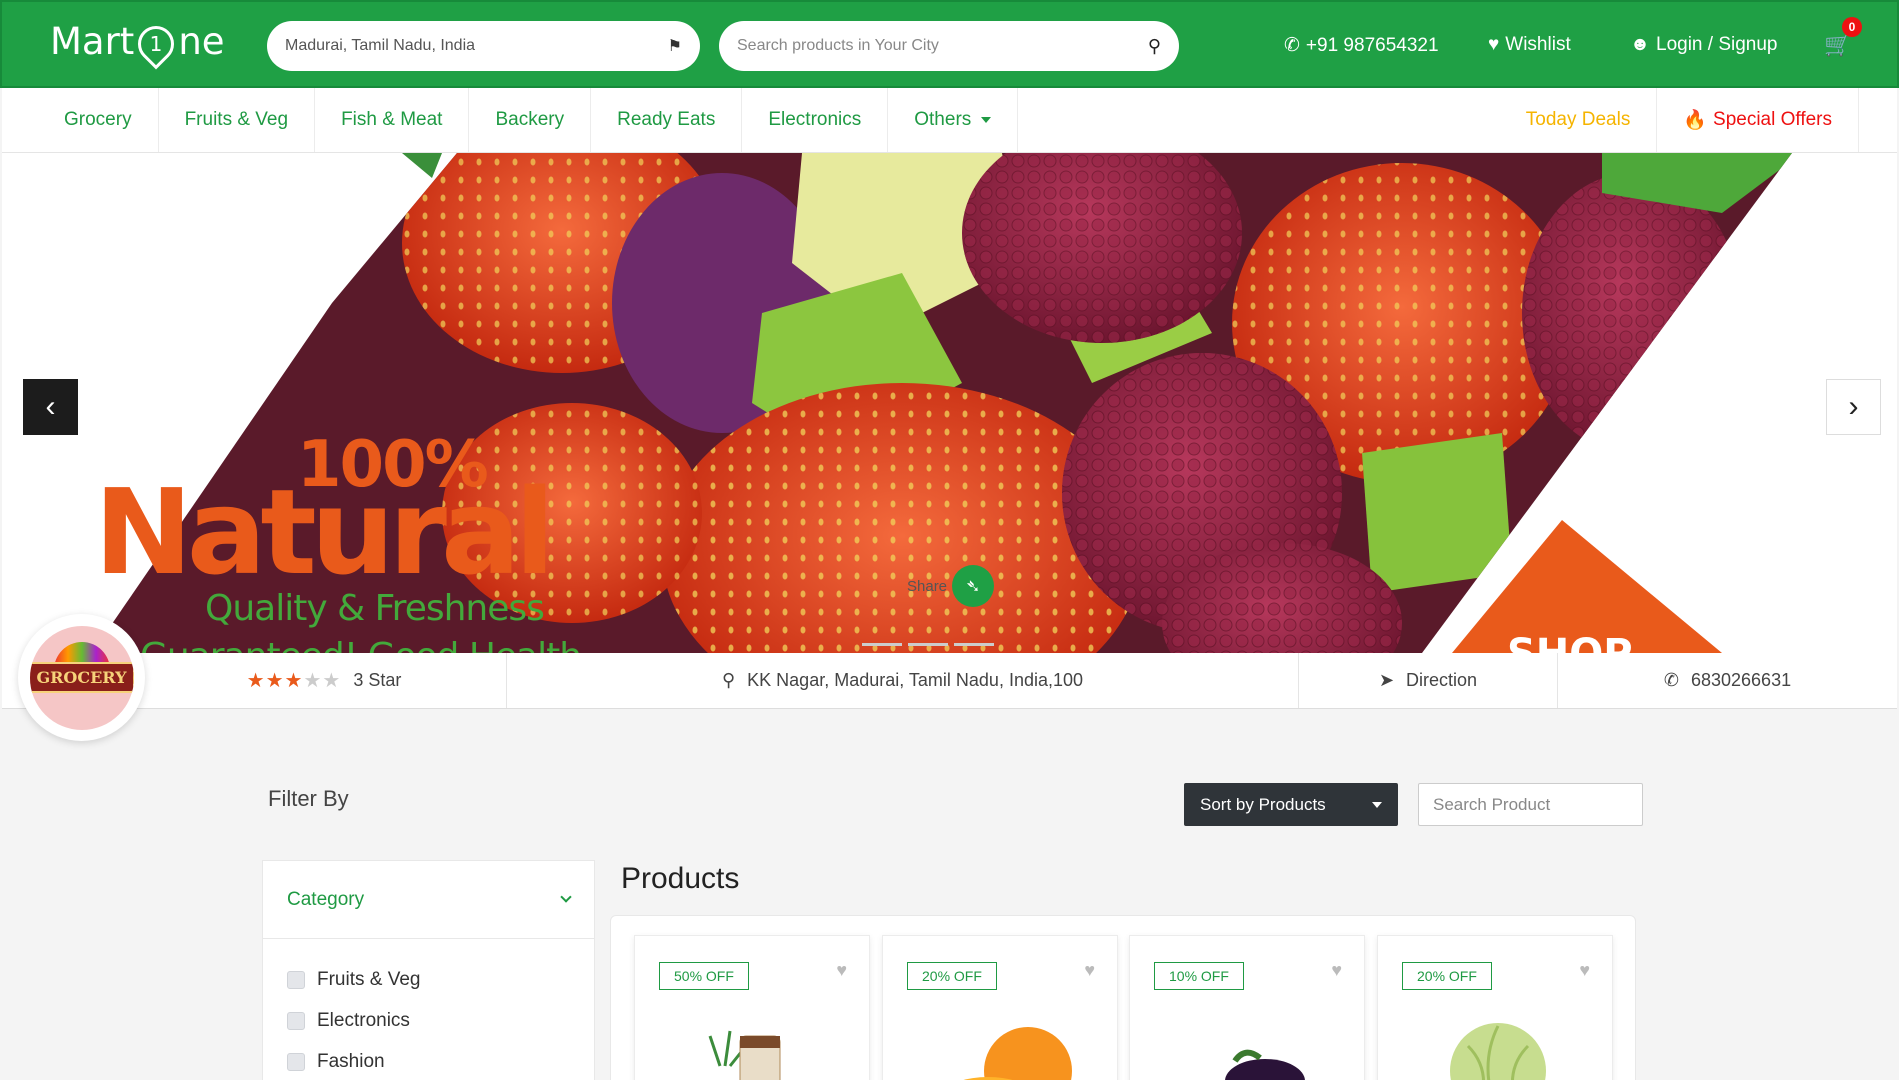 Image resolution: width=1899 pixels, height=1080 pixels. I want to click on locate-me-icon: ⚑, so click(675, 46).